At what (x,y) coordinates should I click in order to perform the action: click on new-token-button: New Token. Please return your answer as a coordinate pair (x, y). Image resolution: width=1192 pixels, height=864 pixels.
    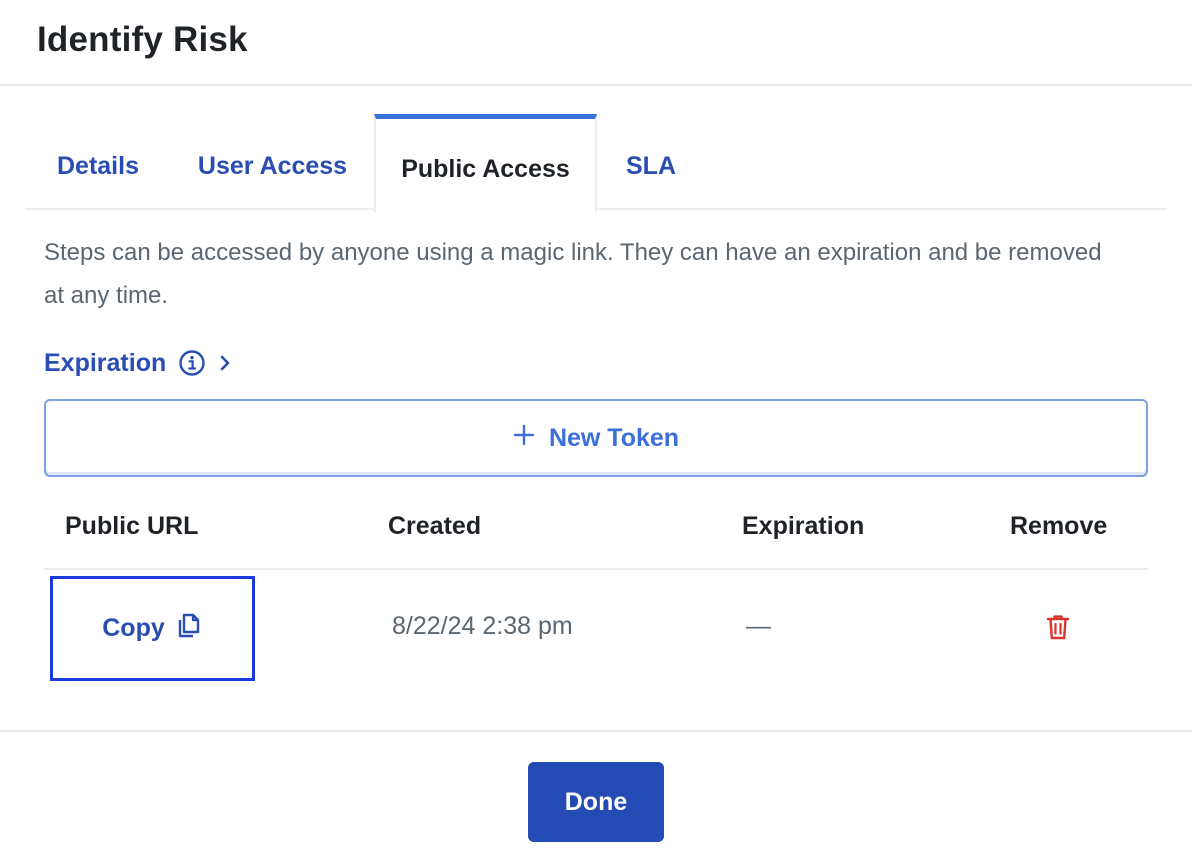
    Looking at the image, I should click on (596, 438).